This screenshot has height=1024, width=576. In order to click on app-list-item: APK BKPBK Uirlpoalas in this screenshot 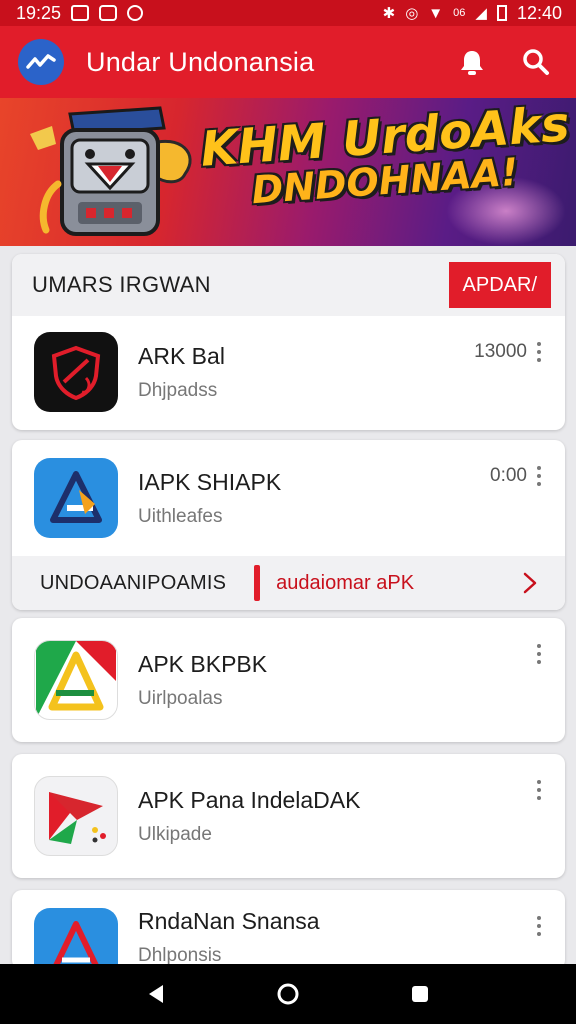, I will do `click(288, 680)`.